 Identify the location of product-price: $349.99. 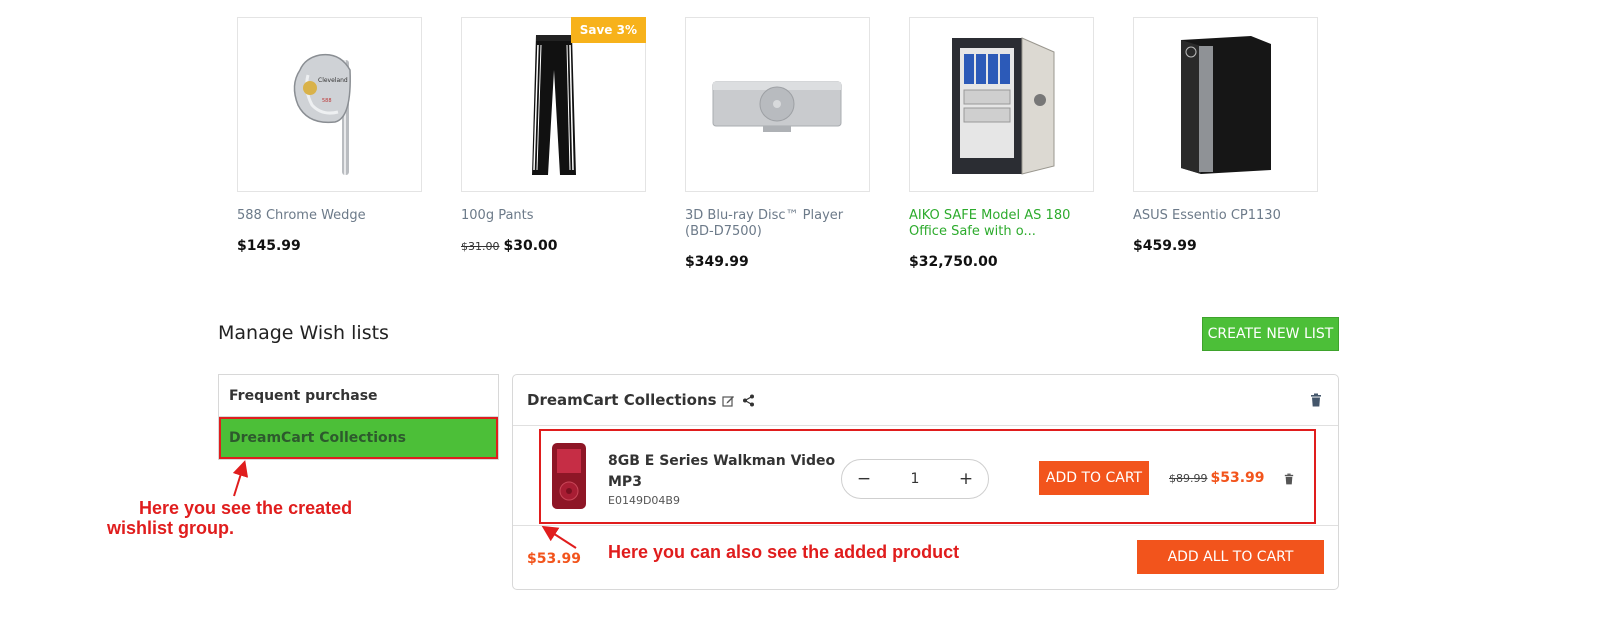
(777, 262).